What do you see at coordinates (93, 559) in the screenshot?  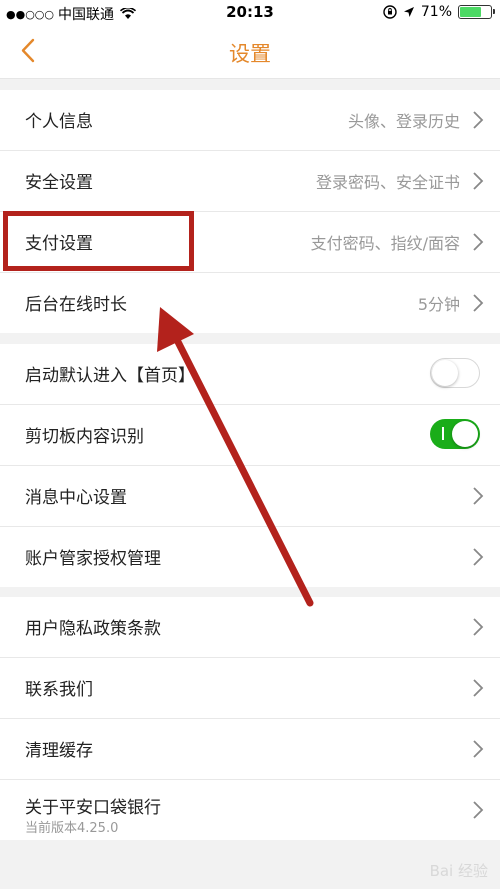 I see `row-label: 账户管家授权管理` at bounding box center [93, 559].